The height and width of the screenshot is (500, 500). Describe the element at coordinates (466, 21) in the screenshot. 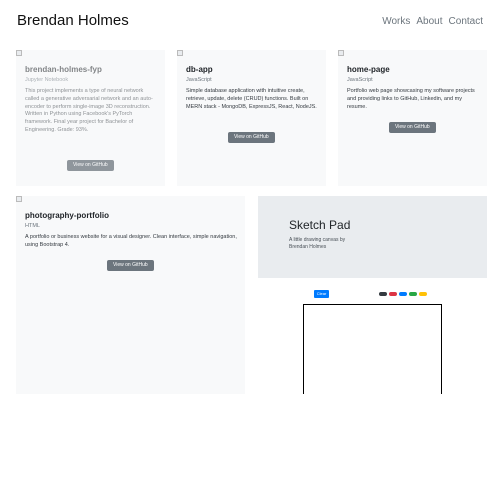

I see `nav-contact: Contact` at that location.